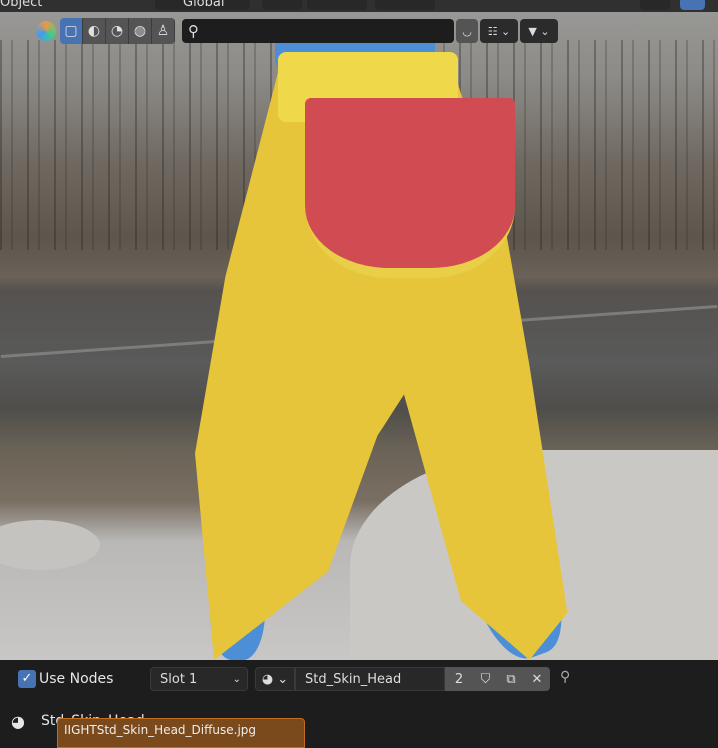 This screenshot has width=718, height=748. I want to click on snap-dropdown, so click(337, 5).